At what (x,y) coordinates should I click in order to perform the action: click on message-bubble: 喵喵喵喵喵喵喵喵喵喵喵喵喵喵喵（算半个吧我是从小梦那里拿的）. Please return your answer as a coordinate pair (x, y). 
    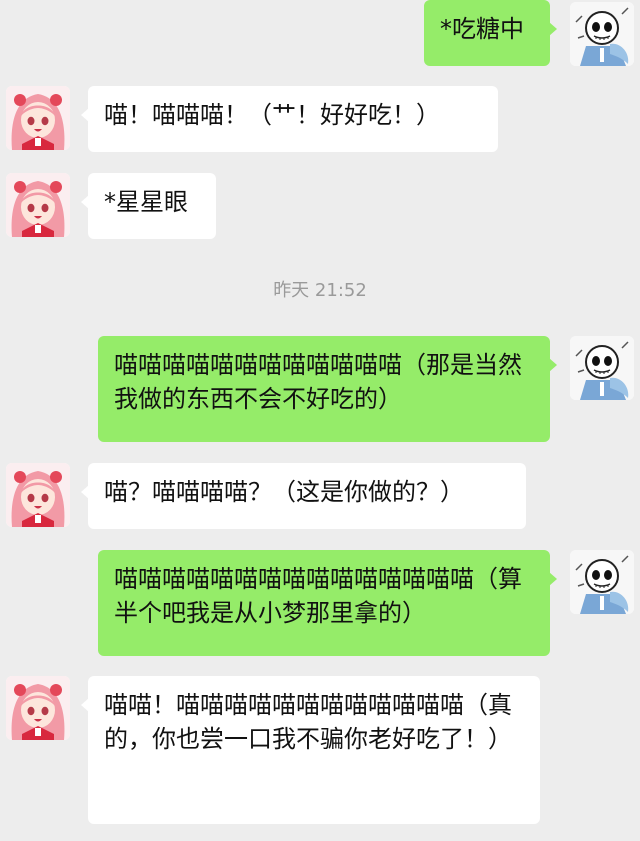
    Looking at the image, I should click on (327, 603).